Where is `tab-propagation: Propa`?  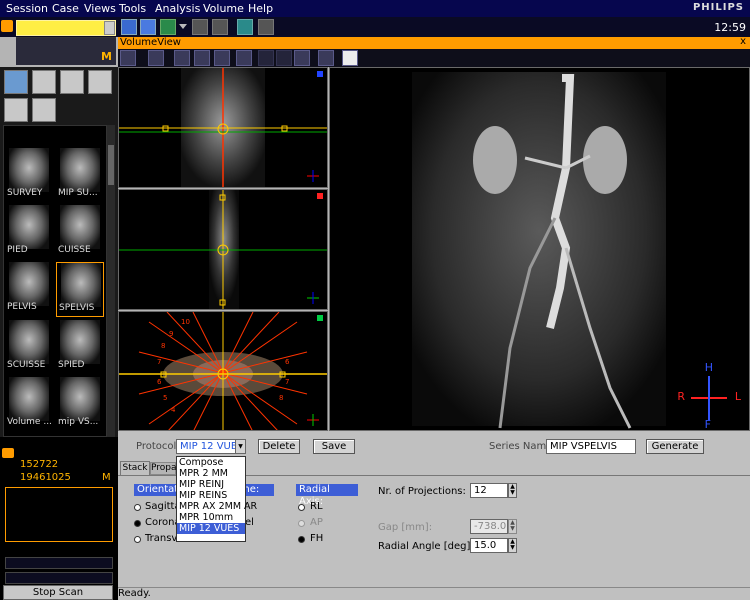
tab-propagation: Propa is located at coordinates (163, 468).